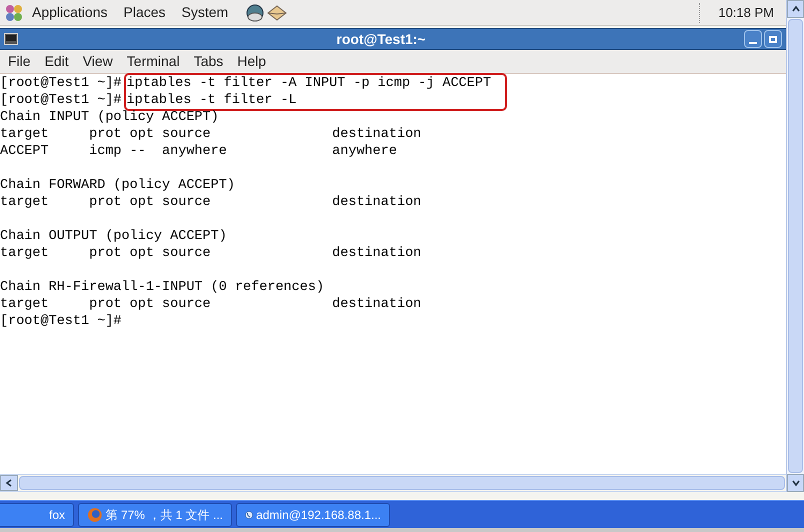 Image resolution: width=804 pixels, height=532 pixels. I want to click on chevron-left-icon, so click(9, 483).